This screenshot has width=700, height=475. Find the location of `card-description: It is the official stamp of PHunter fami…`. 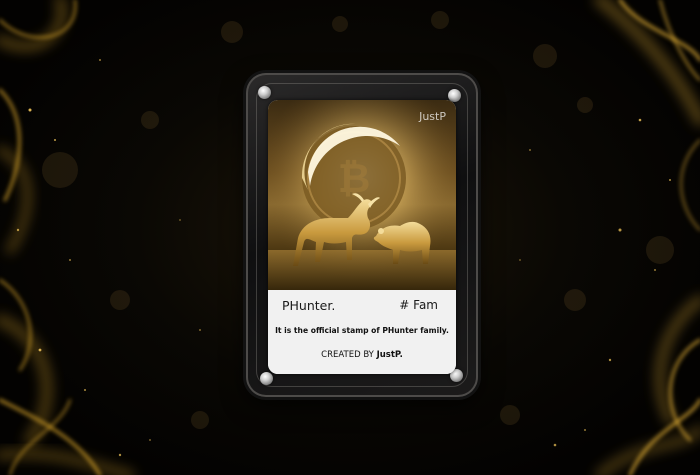

card-description: It is the official stamp of PHunter fami… is located at coordinates (362, 330).